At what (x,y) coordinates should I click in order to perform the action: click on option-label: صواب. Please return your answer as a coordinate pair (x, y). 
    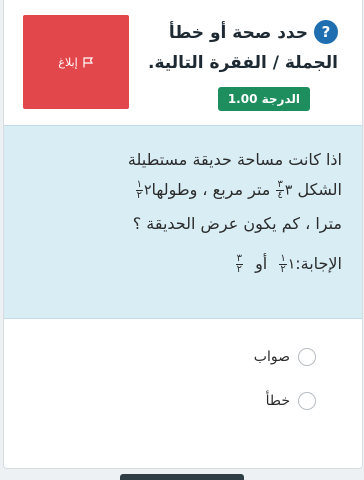
    Looking at the image, I should click on (271, 357).